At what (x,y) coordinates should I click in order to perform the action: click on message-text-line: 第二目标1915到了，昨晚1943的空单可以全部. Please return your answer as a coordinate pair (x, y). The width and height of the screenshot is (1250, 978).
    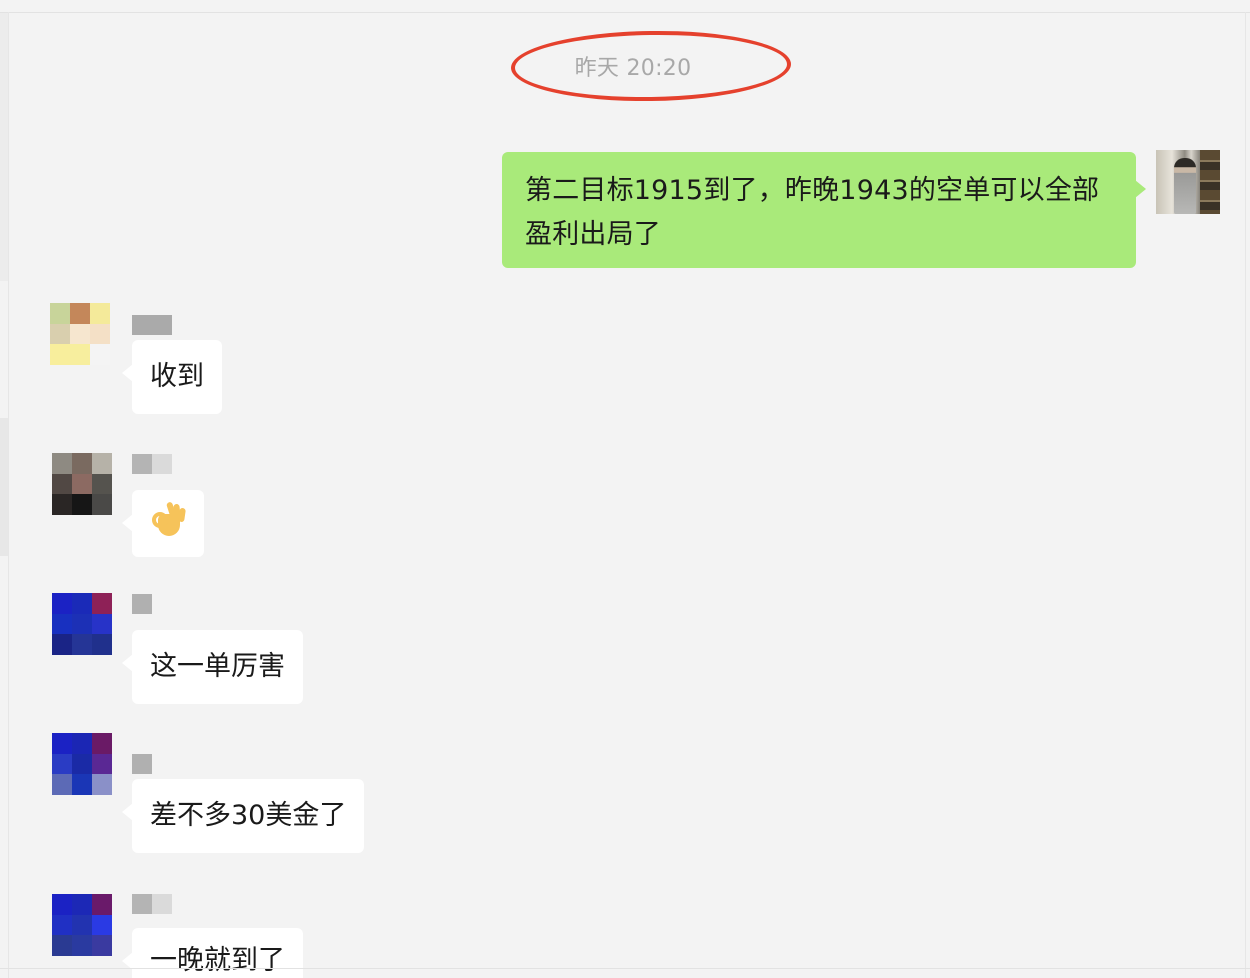
    Looking at the image, I should click on (812, 190).